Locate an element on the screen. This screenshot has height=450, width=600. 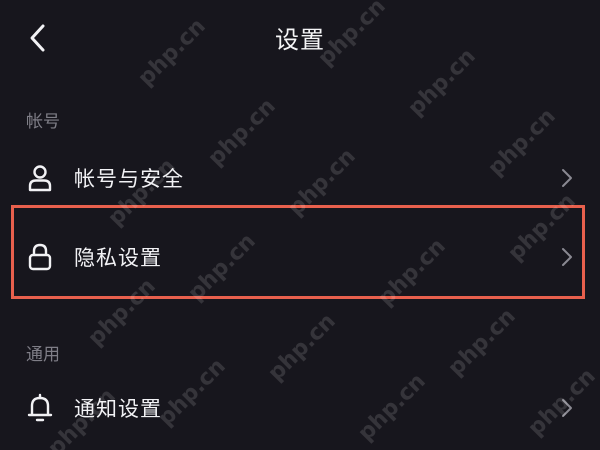
watermark: php.cn is located at coordinates (482, 342).